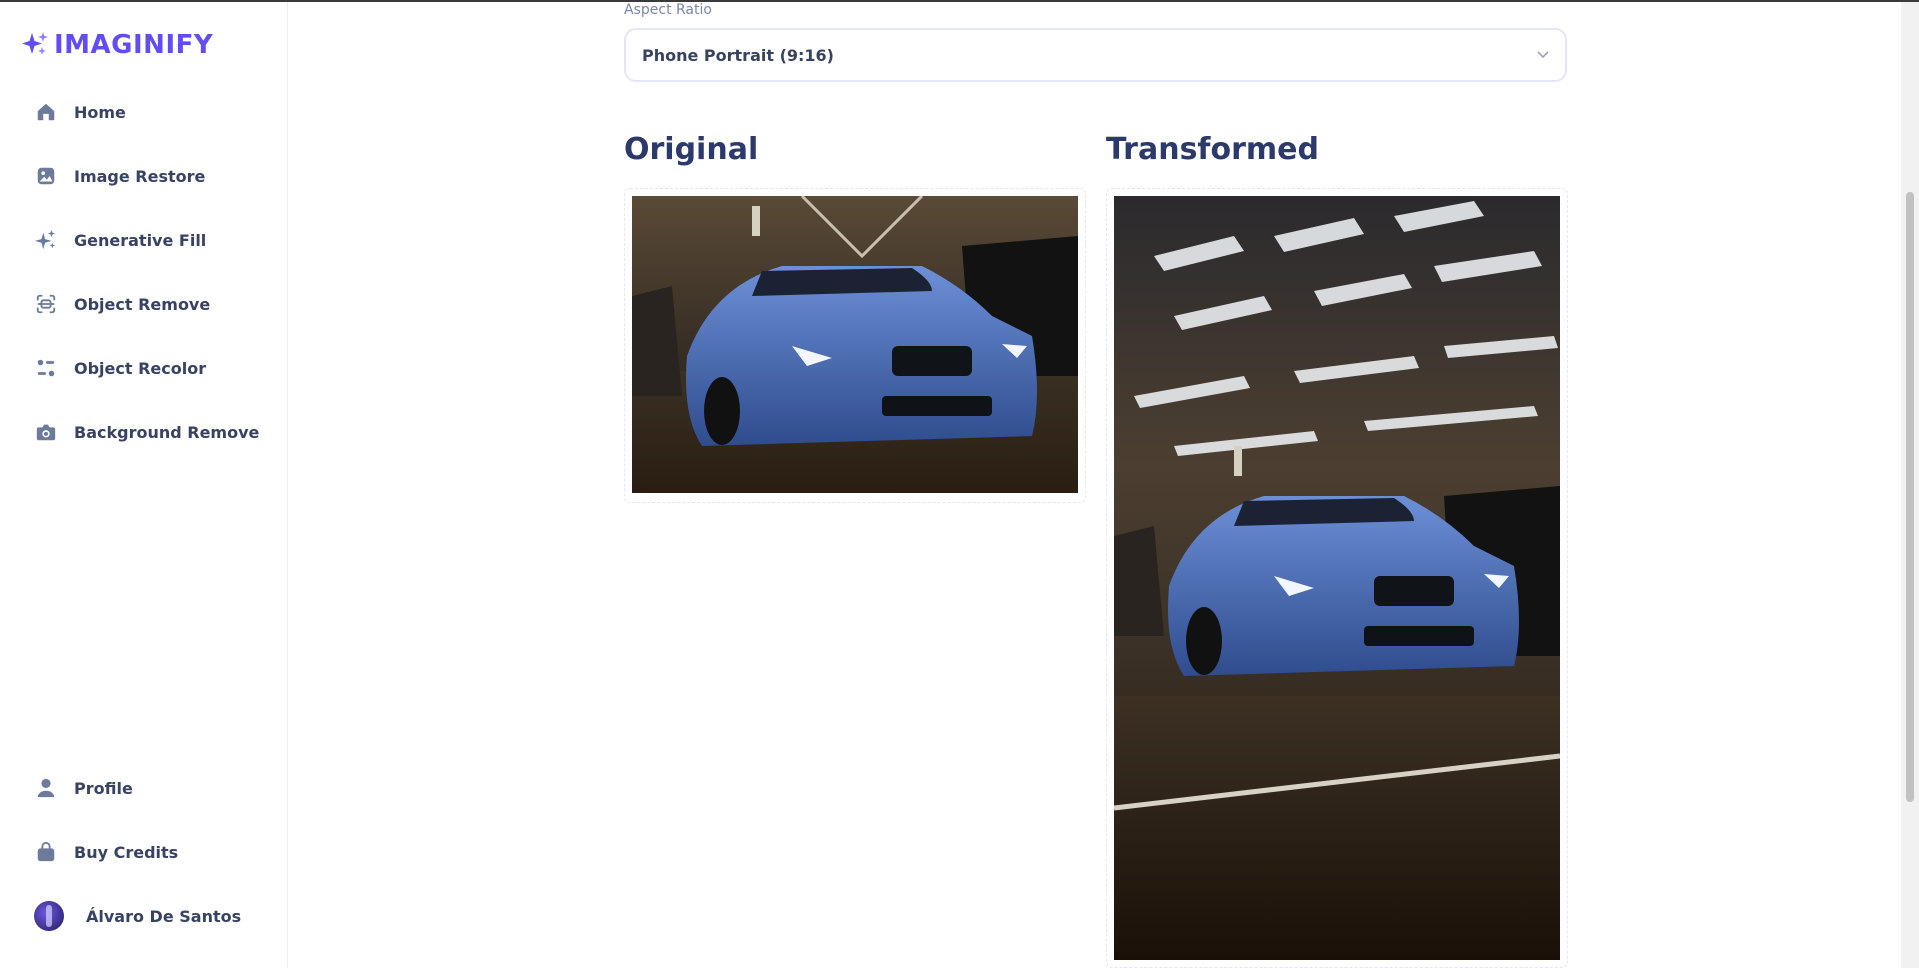  What do you see at coordinates (691, 149) in the screenshot?
I see `original-title: Original` at bounding box center [691, 149].